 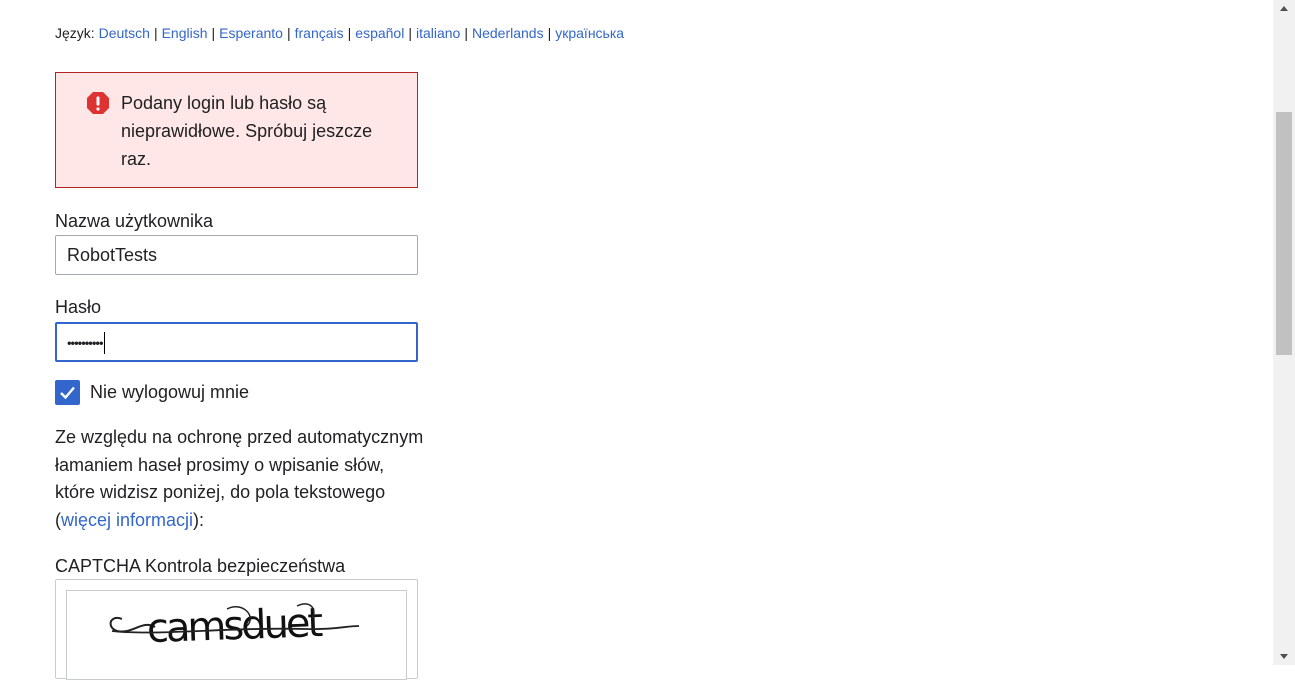 I want to click on captcha-text: camsduet, so click(x=234, y=626).